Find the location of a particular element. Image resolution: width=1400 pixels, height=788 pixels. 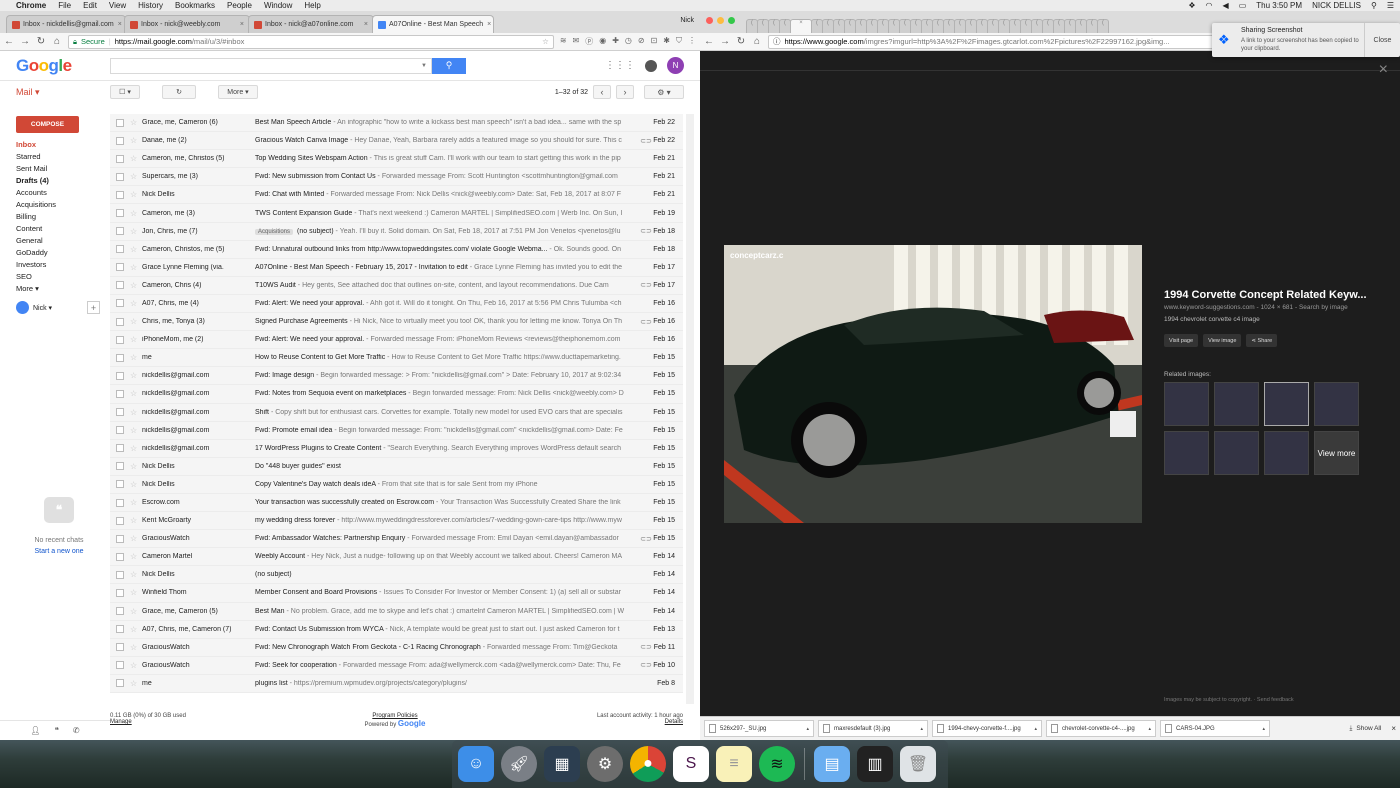

manage-storage-link: Manage is located at coordinates (121, 722).